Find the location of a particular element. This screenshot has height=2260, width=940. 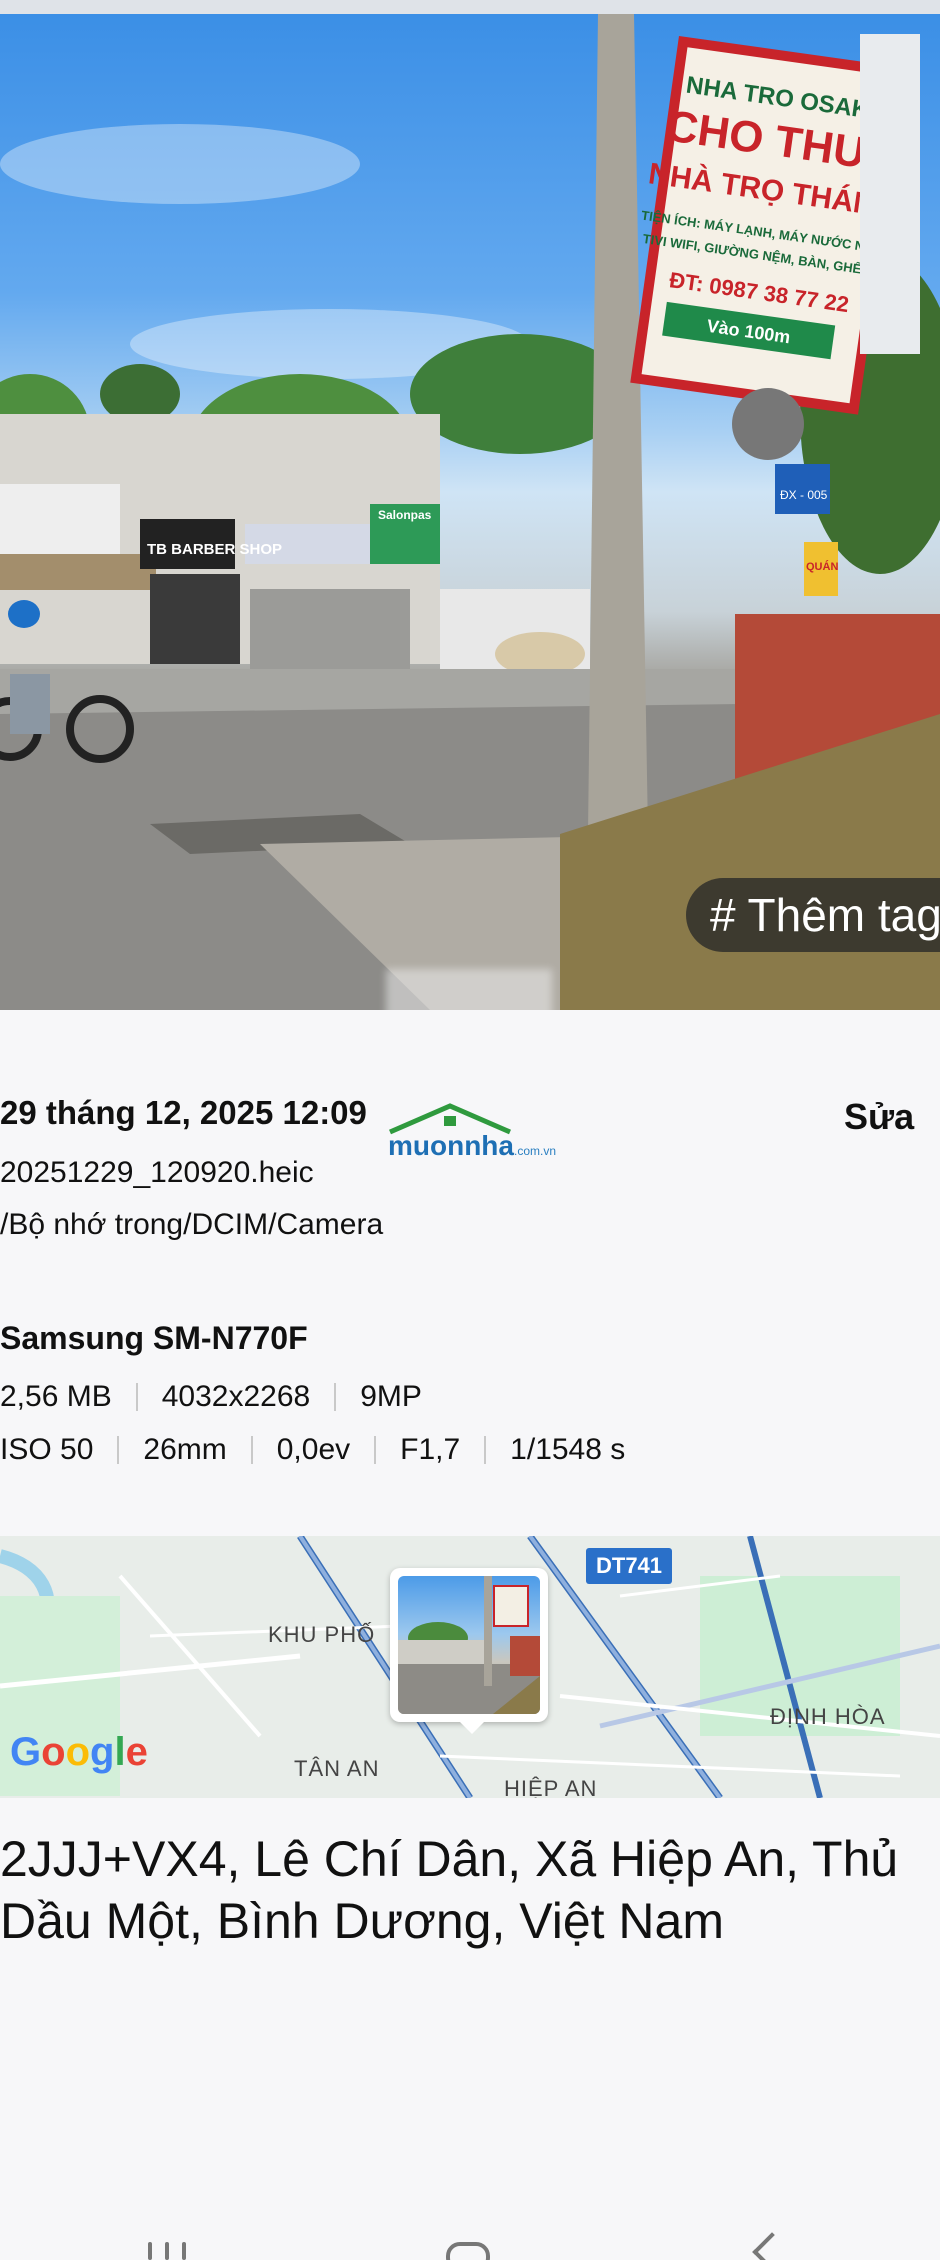

exposure-value: 0,0ev is located at coordinates (313, 1449).